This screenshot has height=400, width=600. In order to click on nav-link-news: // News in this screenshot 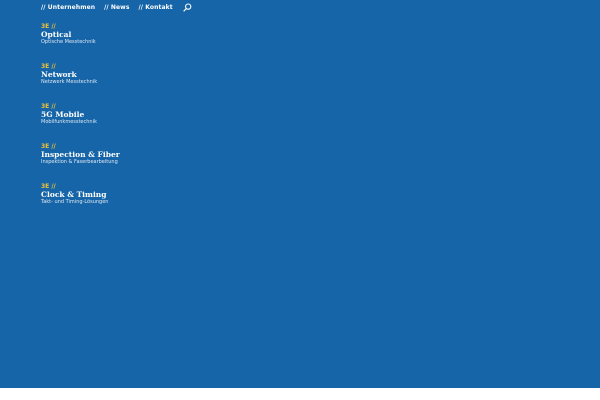, I will do `click(116, 7)`.